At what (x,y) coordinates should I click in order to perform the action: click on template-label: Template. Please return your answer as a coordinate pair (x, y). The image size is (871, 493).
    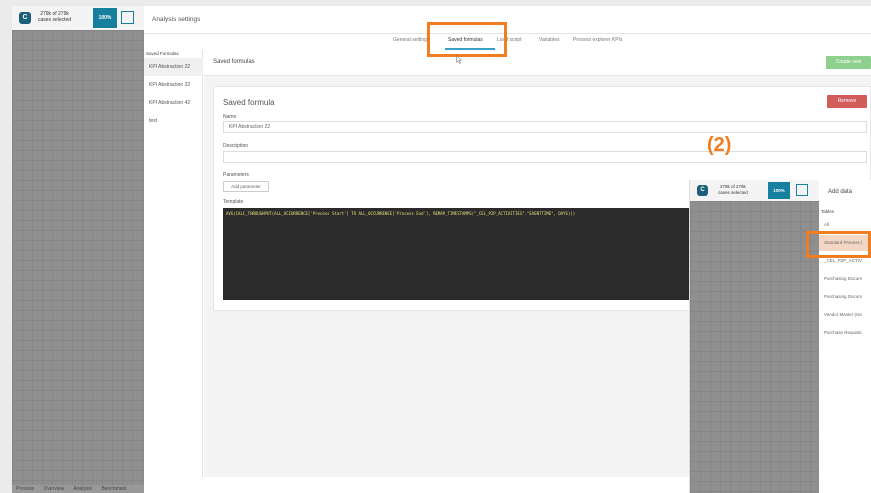
    Looking at the image, I should click on (233, 202).